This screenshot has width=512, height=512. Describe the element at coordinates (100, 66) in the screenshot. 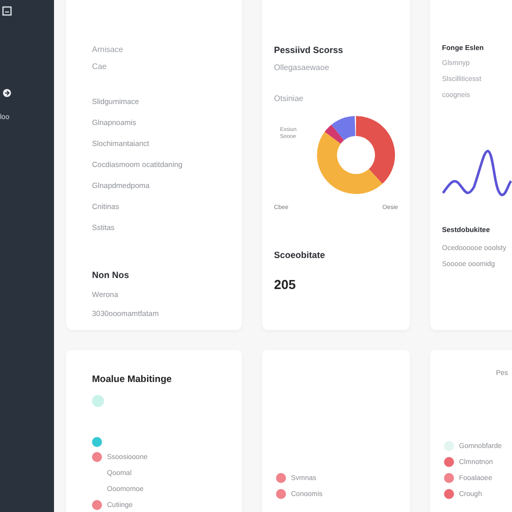

I see `card-subtitle: Cae` at that location.